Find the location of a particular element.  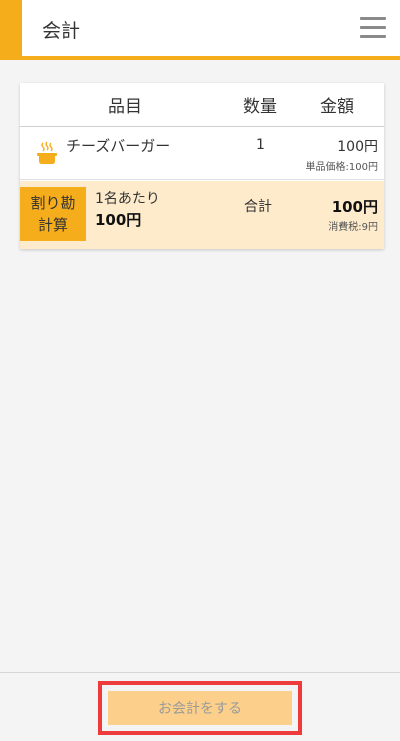

hamburger-menu-icon is located at coordinates (373, 28).